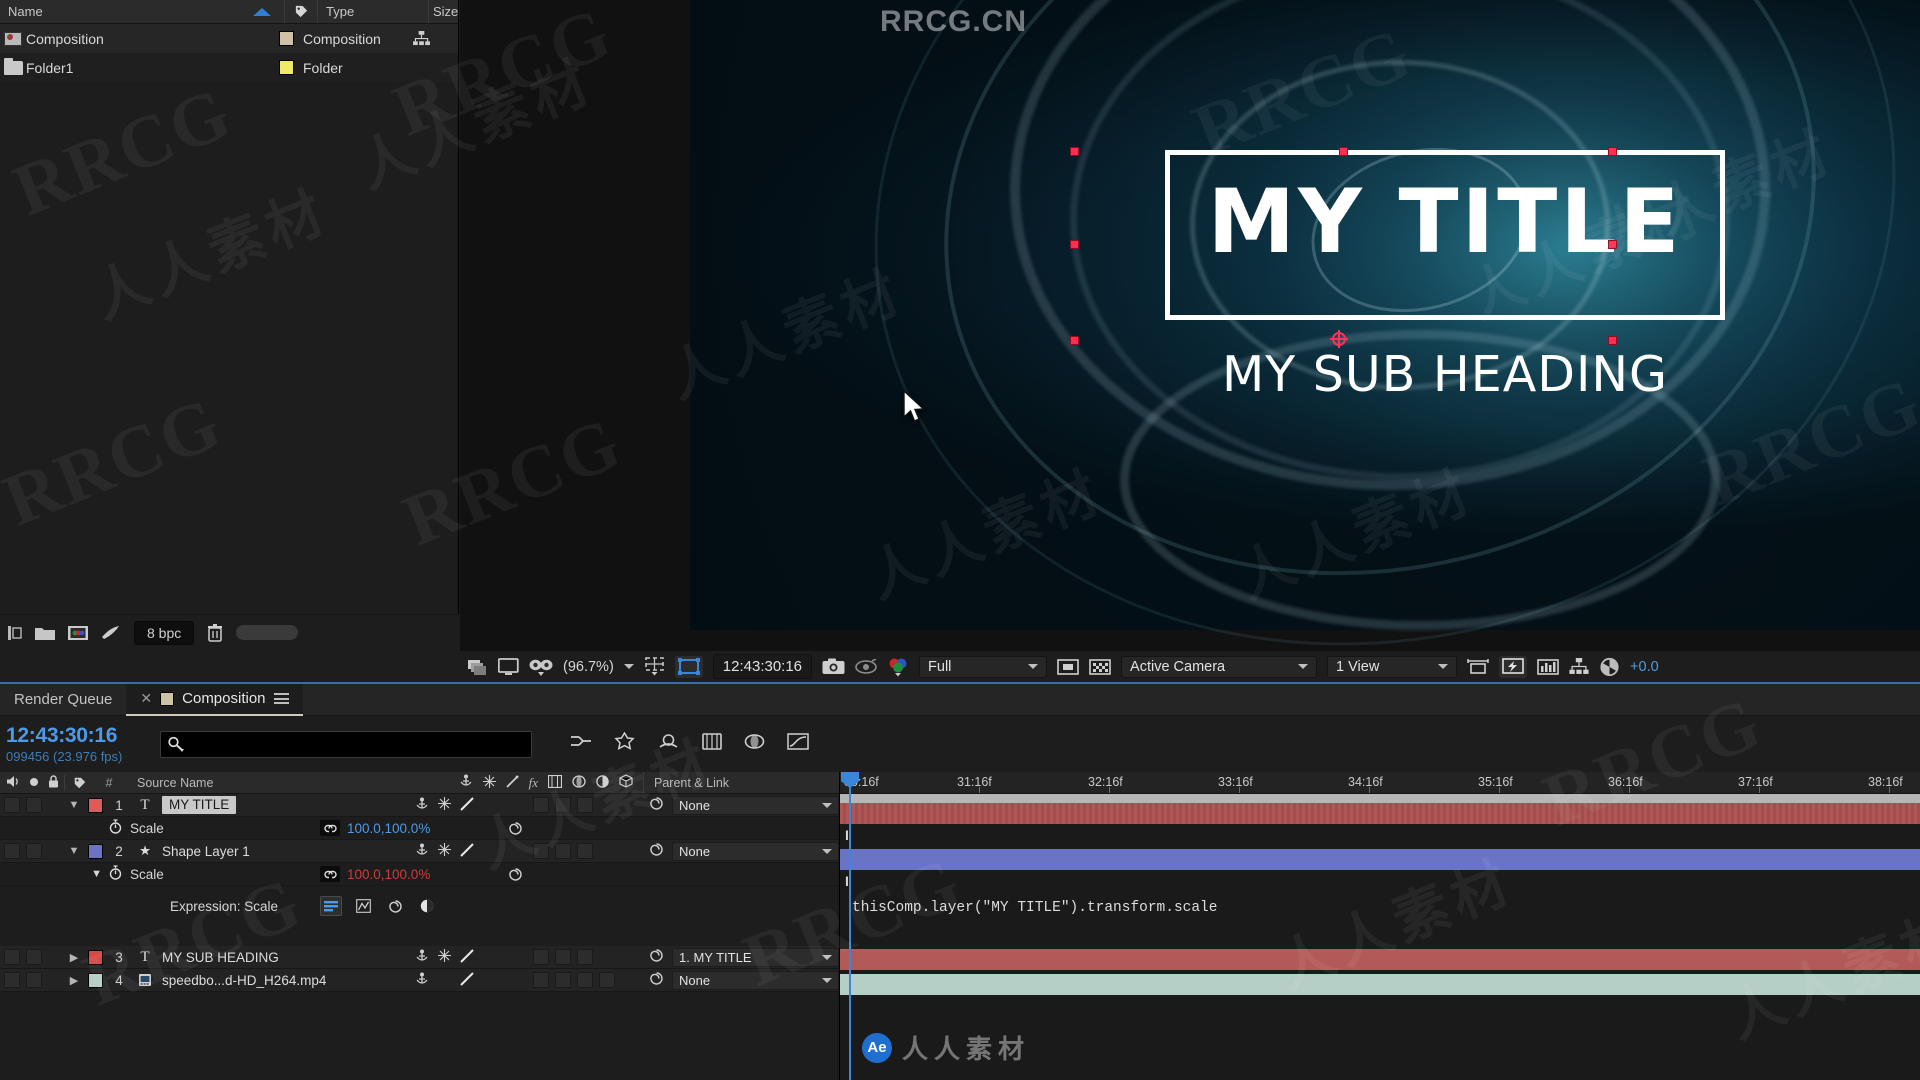 Image resolution: width=1920 pixels, height=1080 pixels. Describe the element at coordinates (1219, 666) in the screenshot. I see `camera-dropdown: Active Camera` at that location.